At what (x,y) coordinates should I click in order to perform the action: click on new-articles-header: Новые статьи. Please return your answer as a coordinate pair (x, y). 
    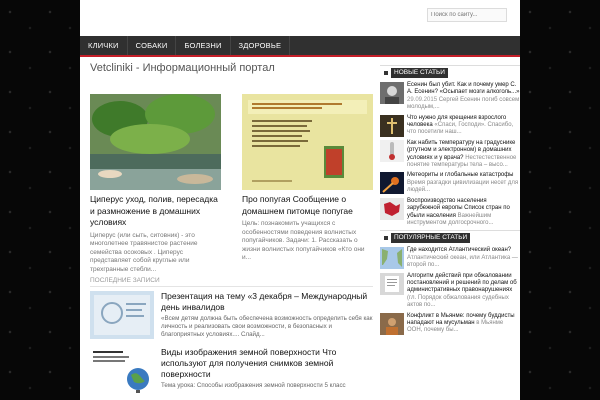
    Looking at the image, I should click on (450, 72).